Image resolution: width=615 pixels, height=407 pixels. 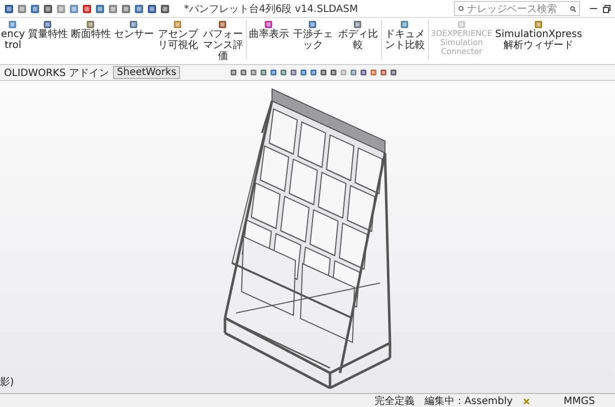 What do you see at coordinates (404, 35) in the screenshot?
I see `ribbon-button: ドキュメント比較` at bounding box center [404, 35].